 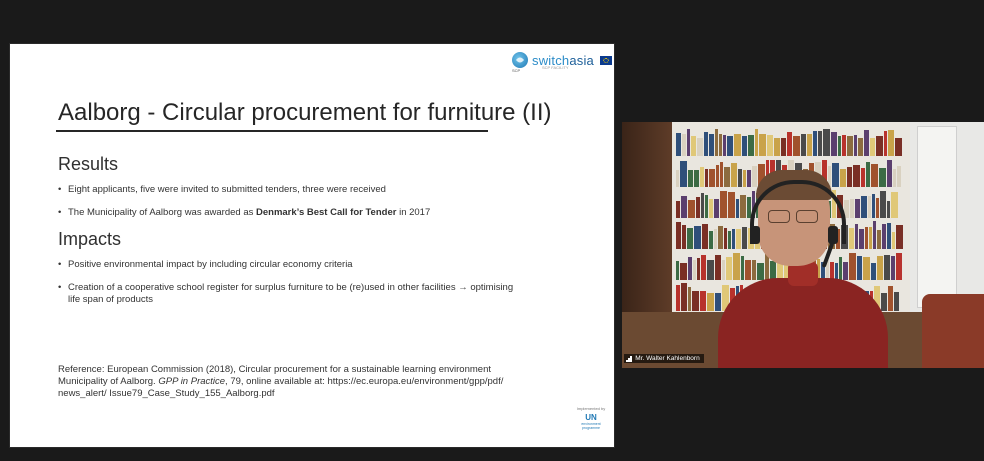 What do you see at coordinates (272, 131) in the screenshot?
I see `title-underline` at bounding box center [272, 131].